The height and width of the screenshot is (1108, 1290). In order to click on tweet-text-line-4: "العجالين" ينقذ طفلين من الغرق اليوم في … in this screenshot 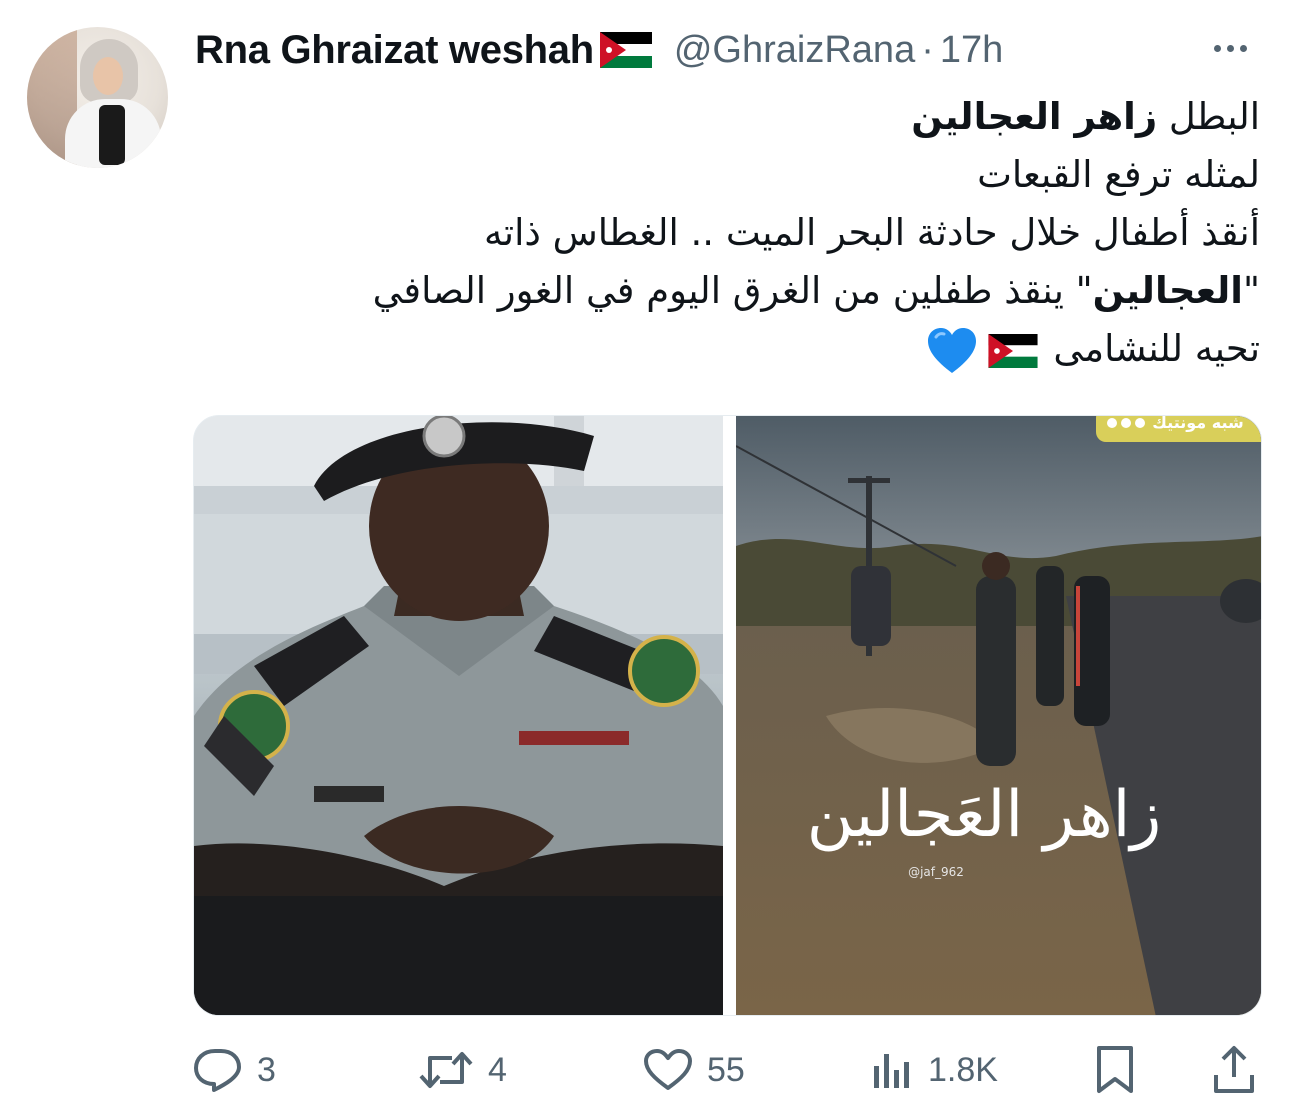, I will do `click(816, 290)`.